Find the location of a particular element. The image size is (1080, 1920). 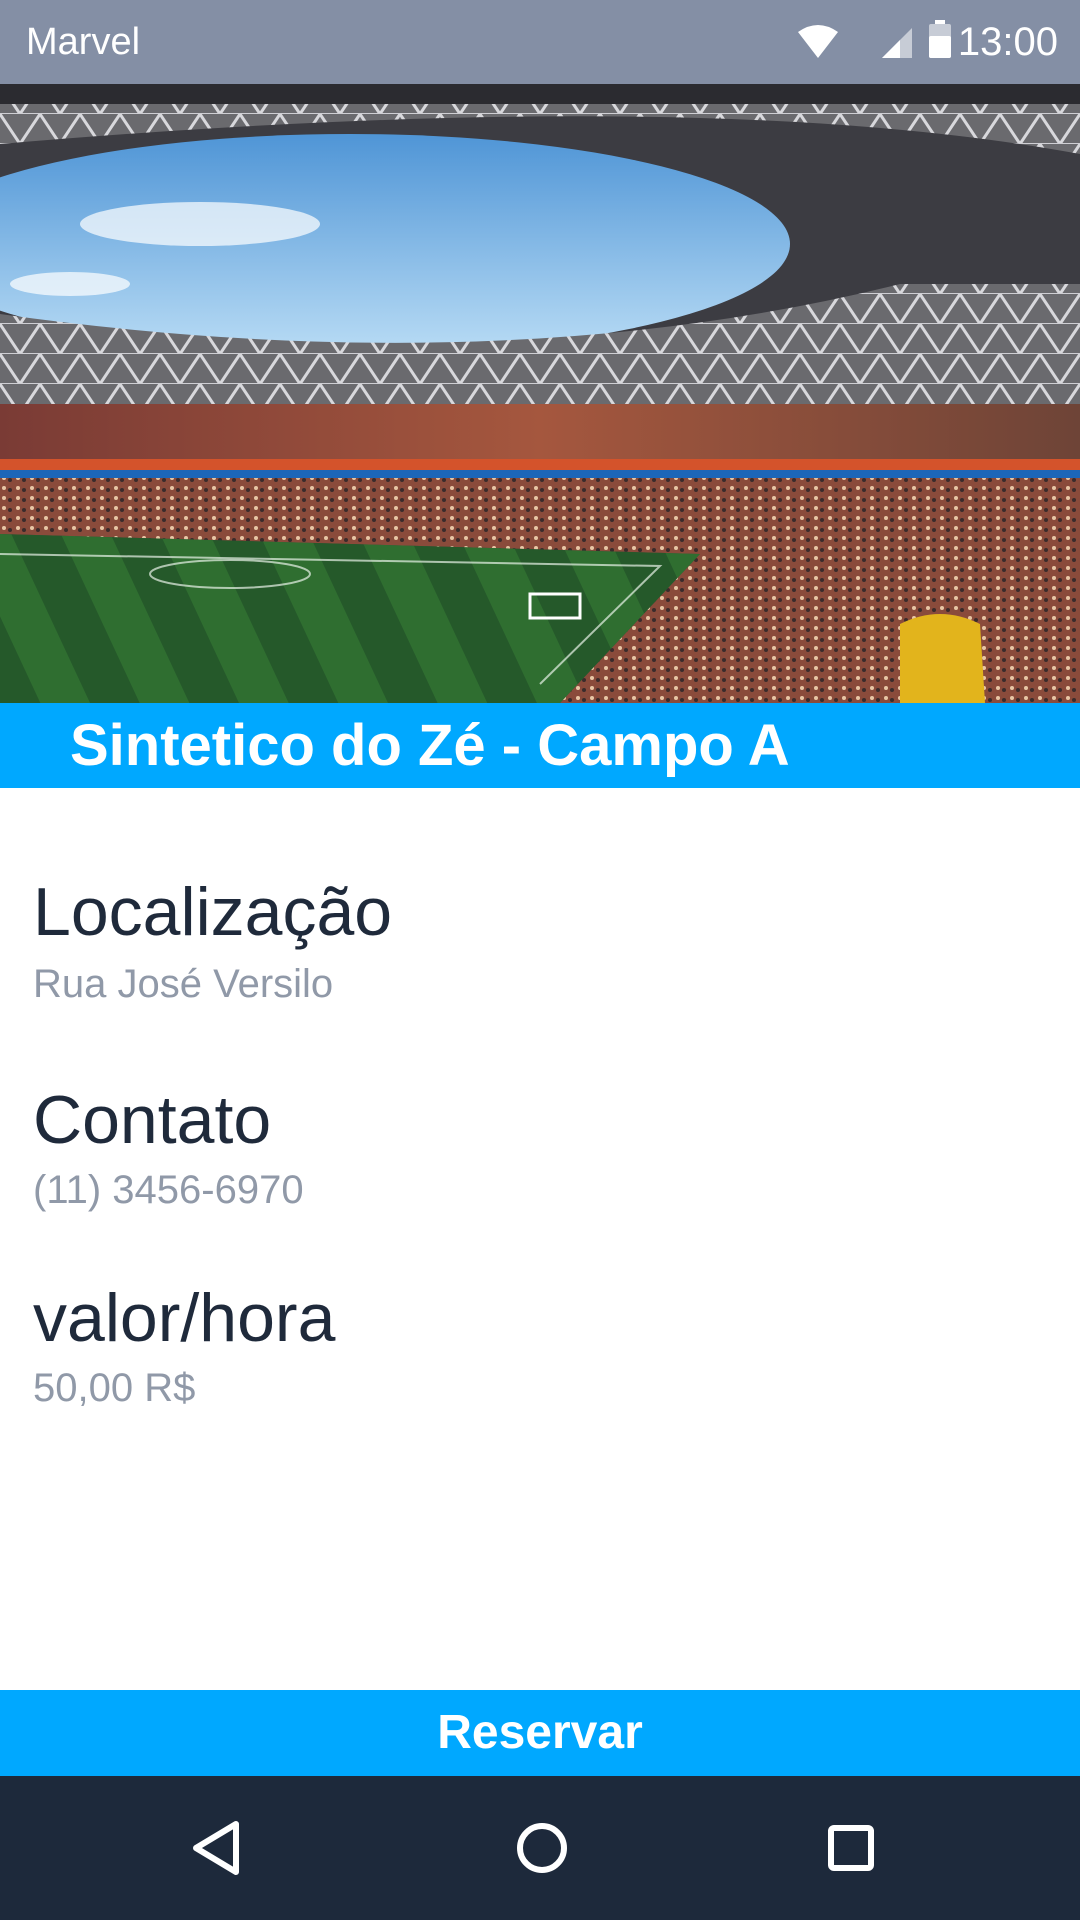

price-value: 50,00 R$ is located at coordinates (114, 1388).